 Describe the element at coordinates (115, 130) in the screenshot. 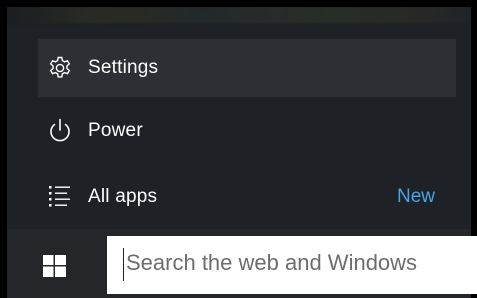

I see `menu-item-label: Power` at that location.